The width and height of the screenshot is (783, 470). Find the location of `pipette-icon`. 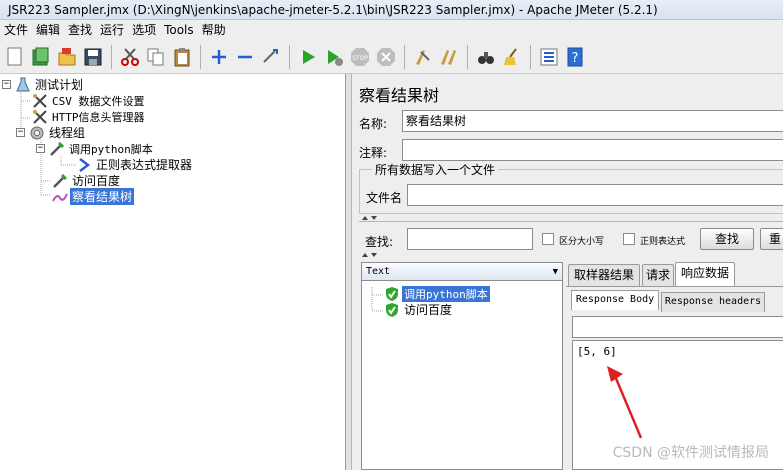

pipette-icon is located at coordinates (60, 181).